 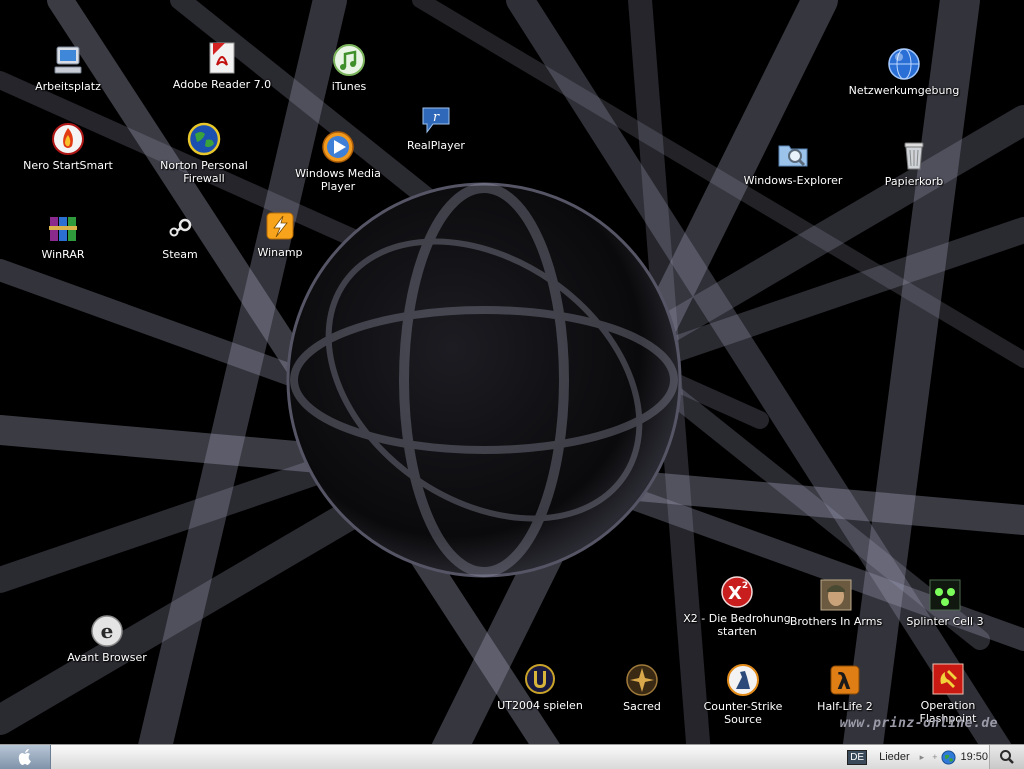 I want to click on icon-label: Norton Personal Firewall, so click(x=204, y=172).